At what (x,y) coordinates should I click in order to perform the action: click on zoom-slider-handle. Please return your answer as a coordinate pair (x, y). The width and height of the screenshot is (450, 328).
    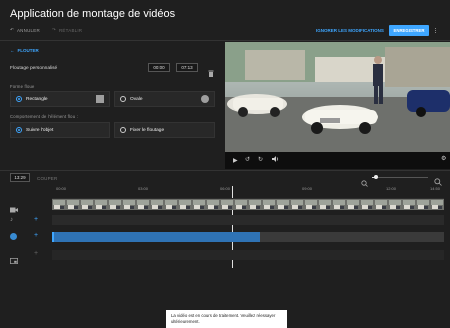
    Looking at the image, I should click on (376, 177).